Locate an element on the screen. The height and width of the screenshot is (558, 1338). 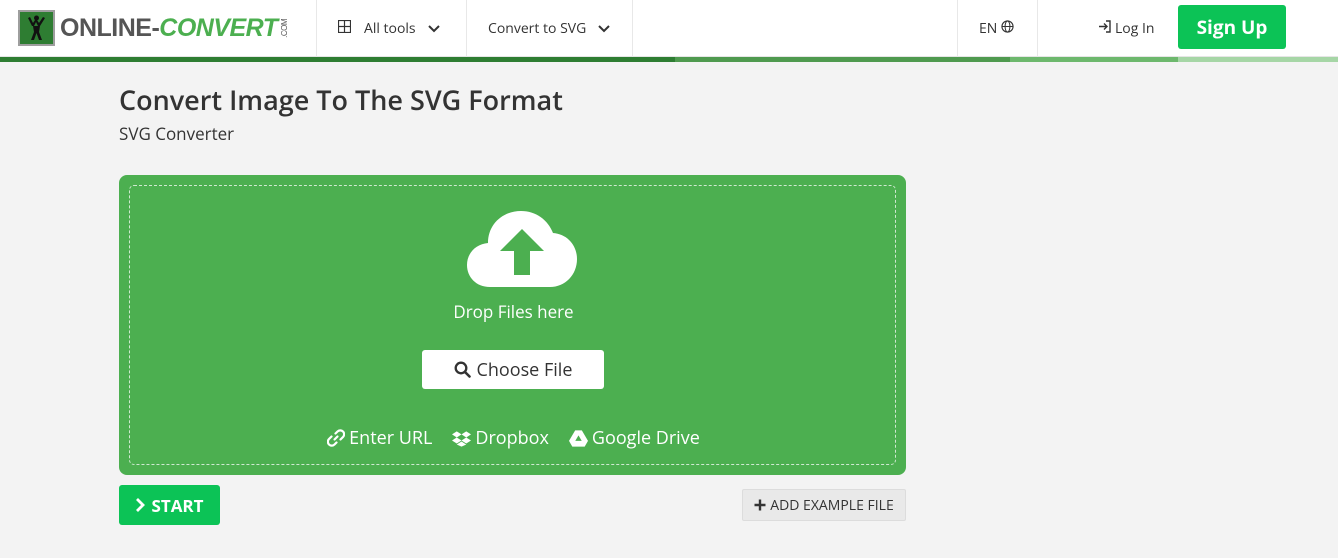
drop-files-label: Drop Files here is located at coordinates (513, 311).